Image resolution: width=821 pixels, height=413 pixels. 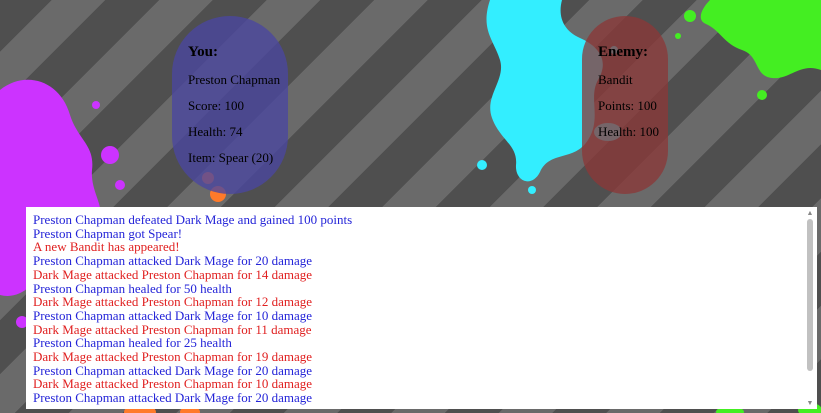 I want to click on player-item: Item: Spear (20), so click(x=231, y=157).